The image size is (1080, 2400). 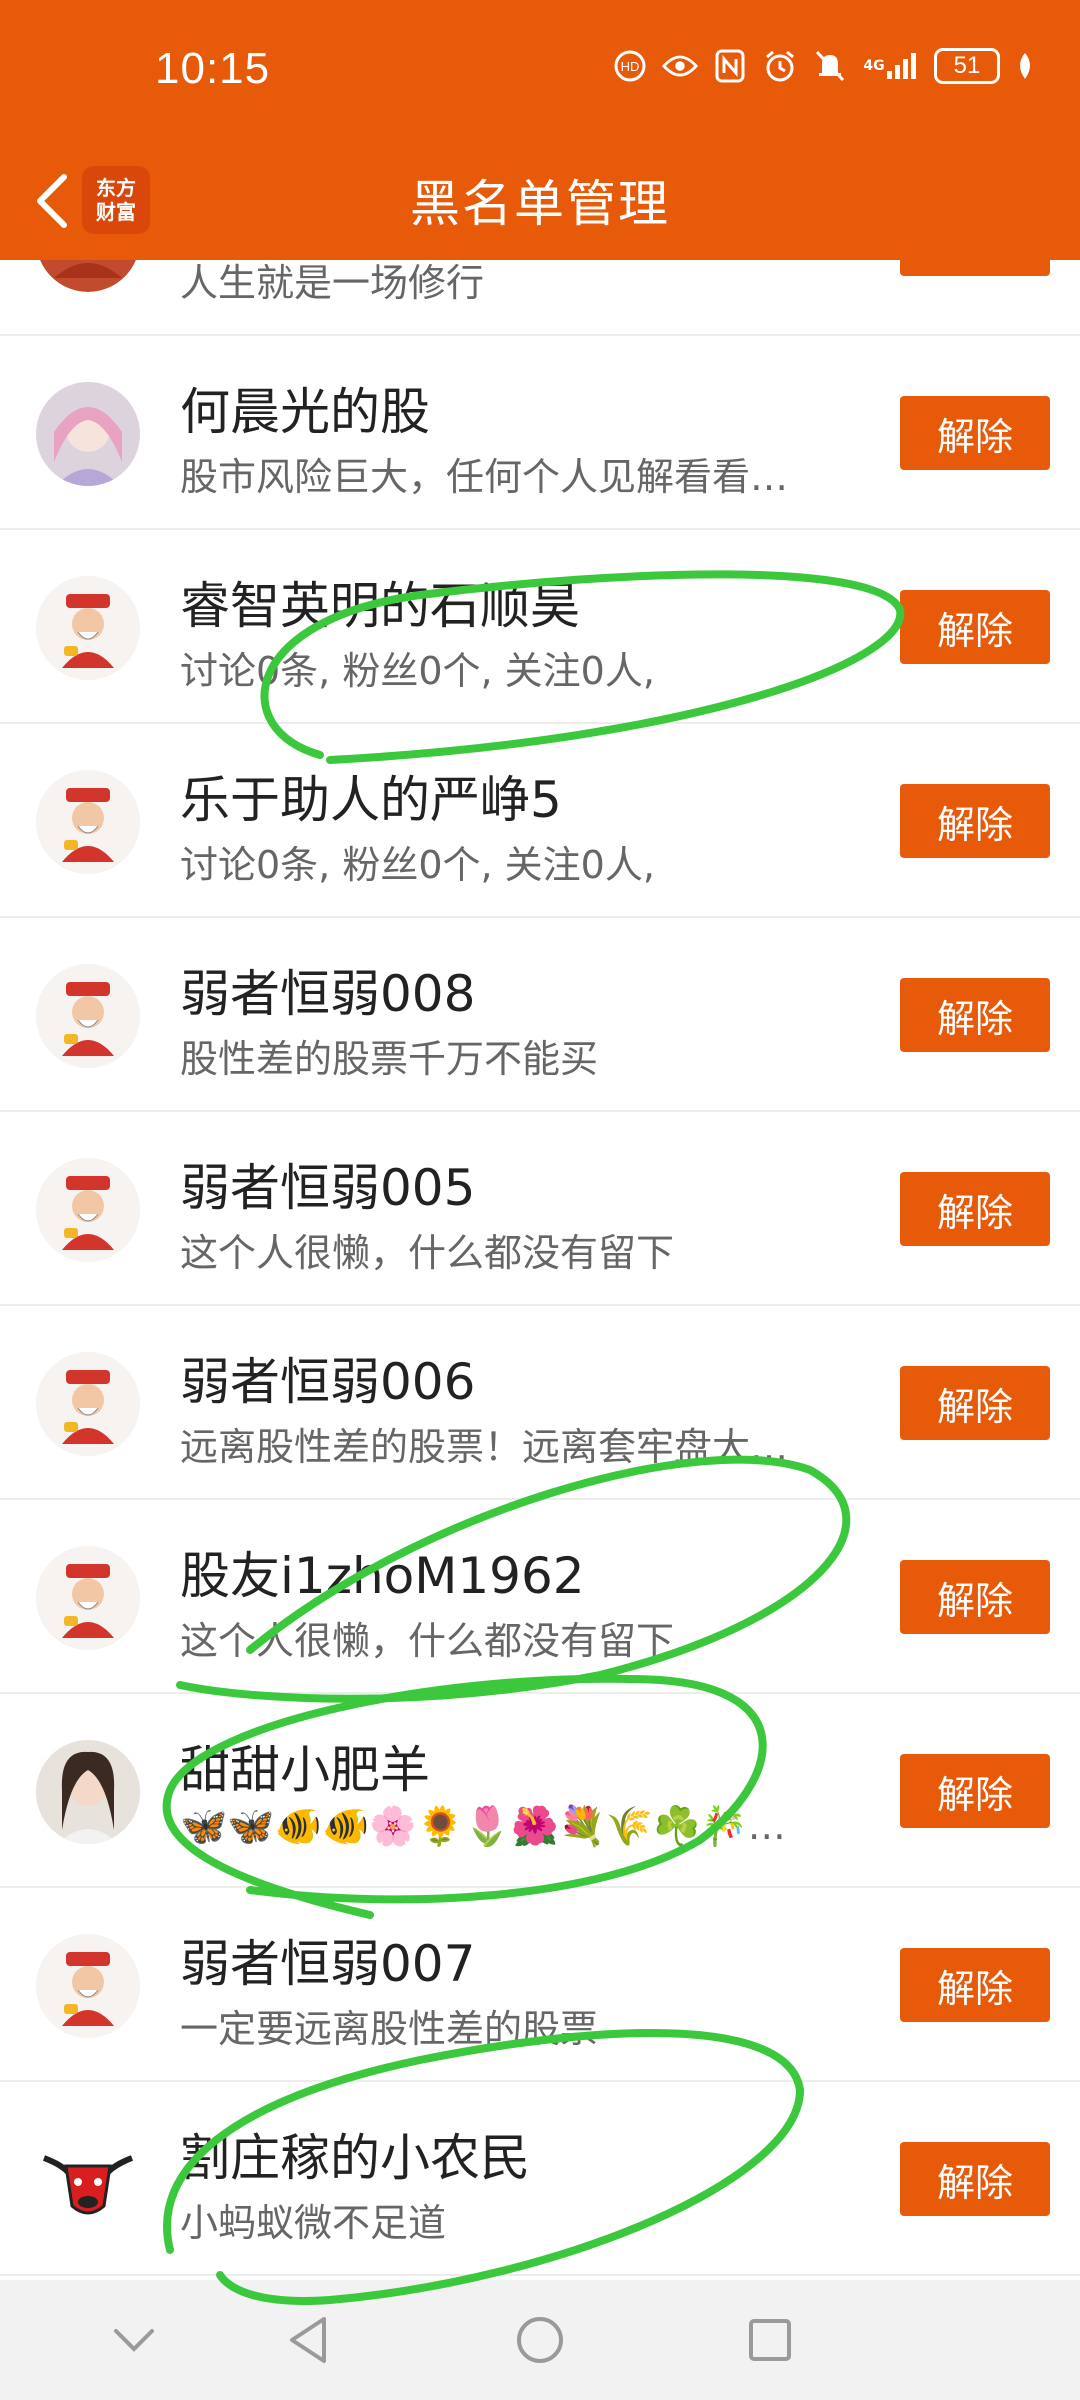 What do you see at coordinates (730, 66) in the screenshot?
I see `nfc-icon` at bounding box center [730, 66].